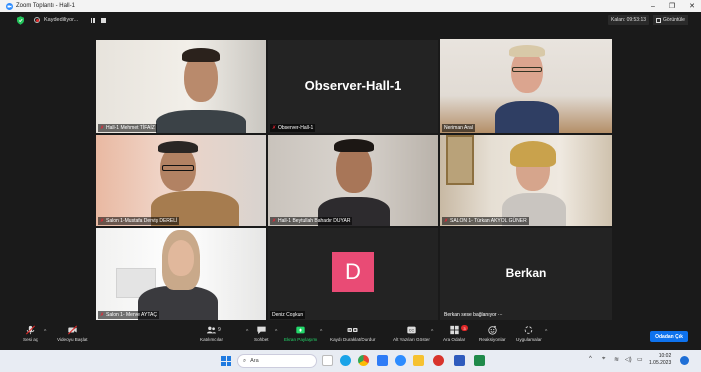 This screenshot has height=372, width=701. I want to click on view-label: Görüntüle, so click(674, 20).